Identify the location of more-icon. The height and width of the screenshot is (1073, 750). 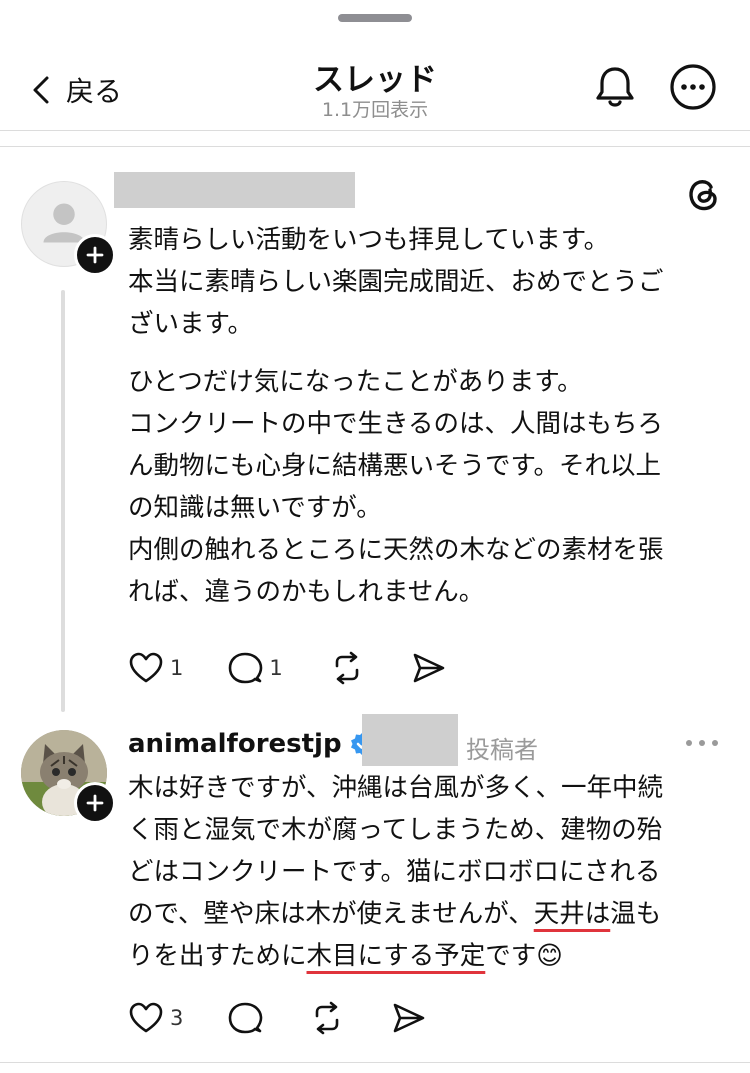
(693, 87).